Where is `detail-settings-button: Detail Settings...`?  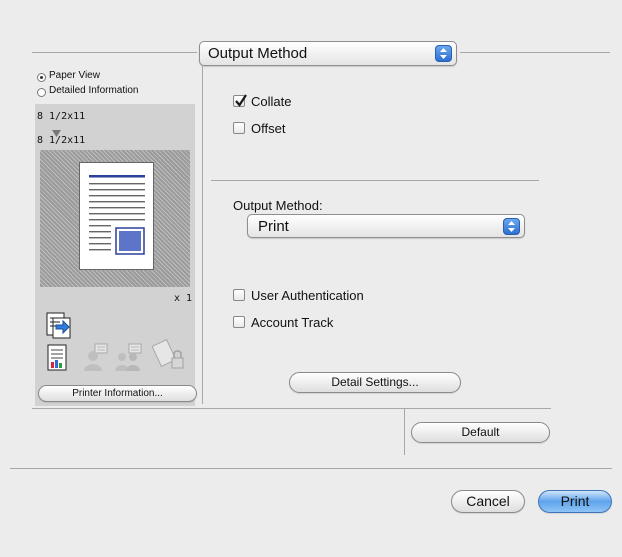 detail-settings-button: Detail Settings... is located at coordinates (375, 382).